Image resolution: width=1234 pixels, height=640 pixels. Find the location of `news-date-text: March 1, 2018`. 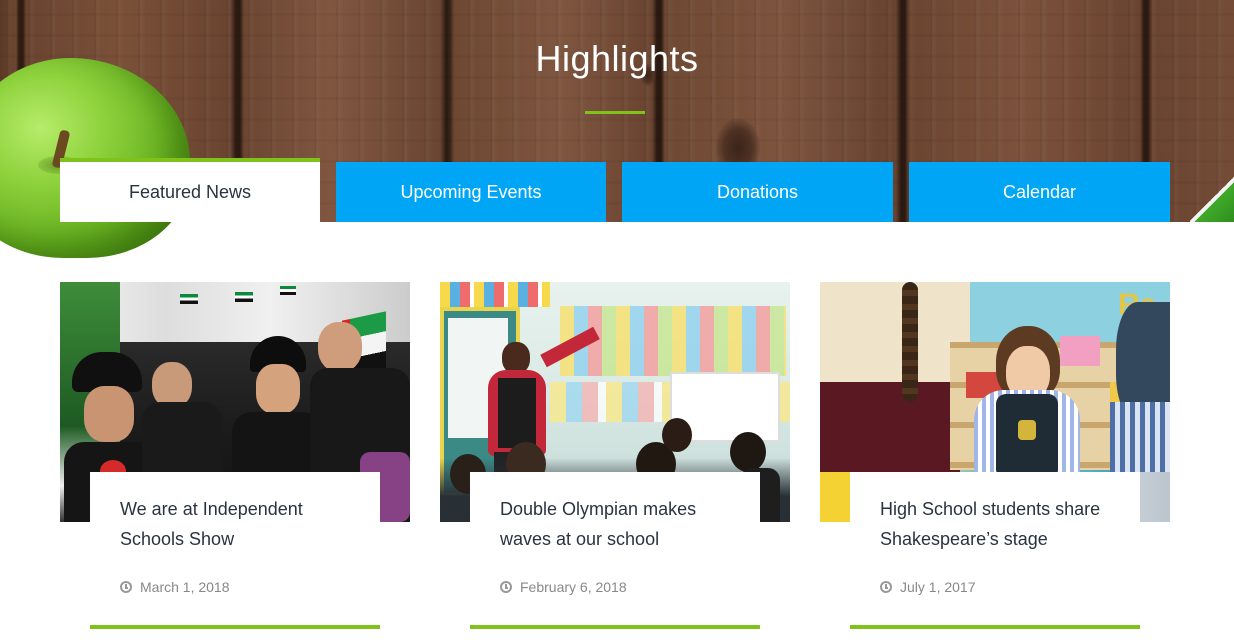

news-date-text: March 1, 2018 is located at coordinates (185, 587).